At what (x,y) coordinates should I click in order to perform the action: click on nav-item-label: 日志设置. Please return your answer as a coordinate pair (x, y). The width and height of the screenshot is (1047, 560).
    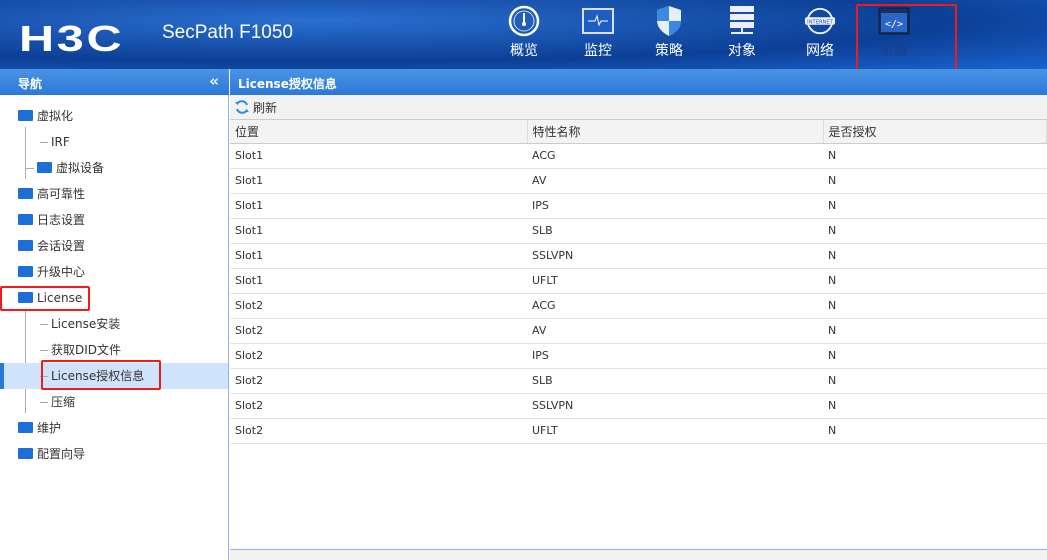
    Looking at the image, I should click on (61, 220).